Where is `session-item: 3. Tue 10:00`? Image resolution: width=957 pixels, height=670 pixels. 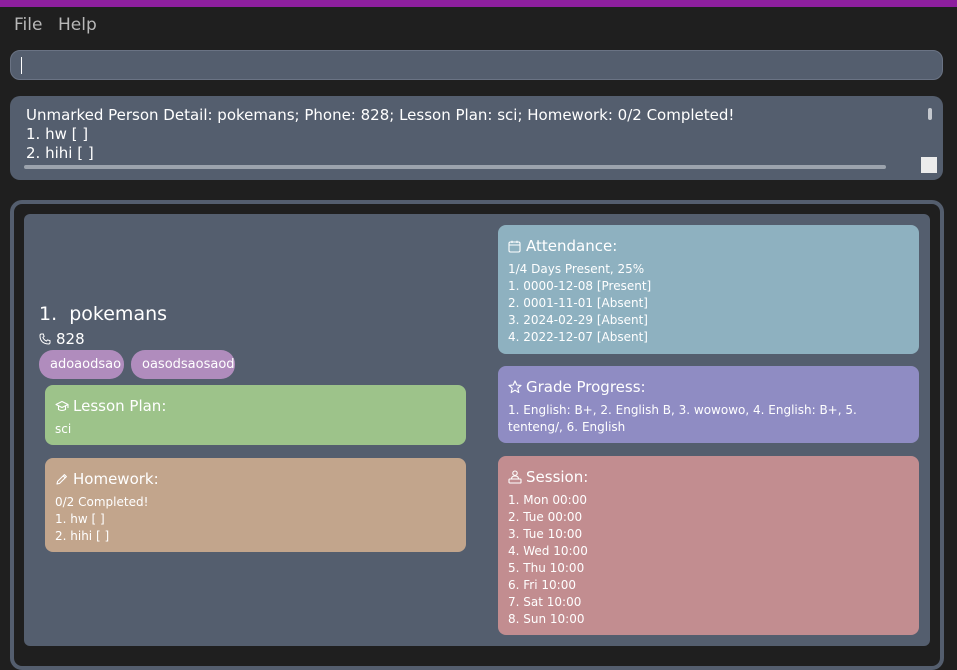 session-item: 3. Tue 10:00 is located at coordinates (545, 534).